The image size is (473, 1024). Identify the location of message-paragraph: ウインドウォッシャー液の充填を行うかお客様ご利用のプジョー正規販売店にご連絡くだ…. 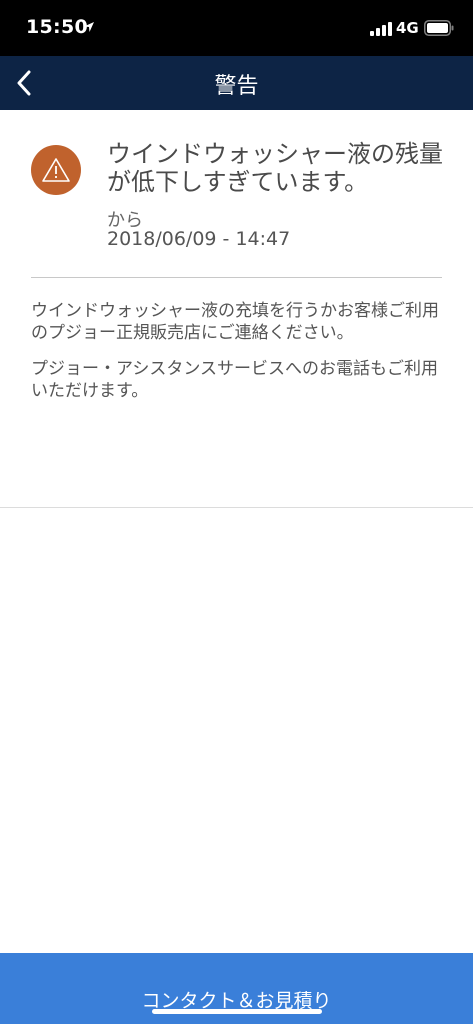
(235, 322).